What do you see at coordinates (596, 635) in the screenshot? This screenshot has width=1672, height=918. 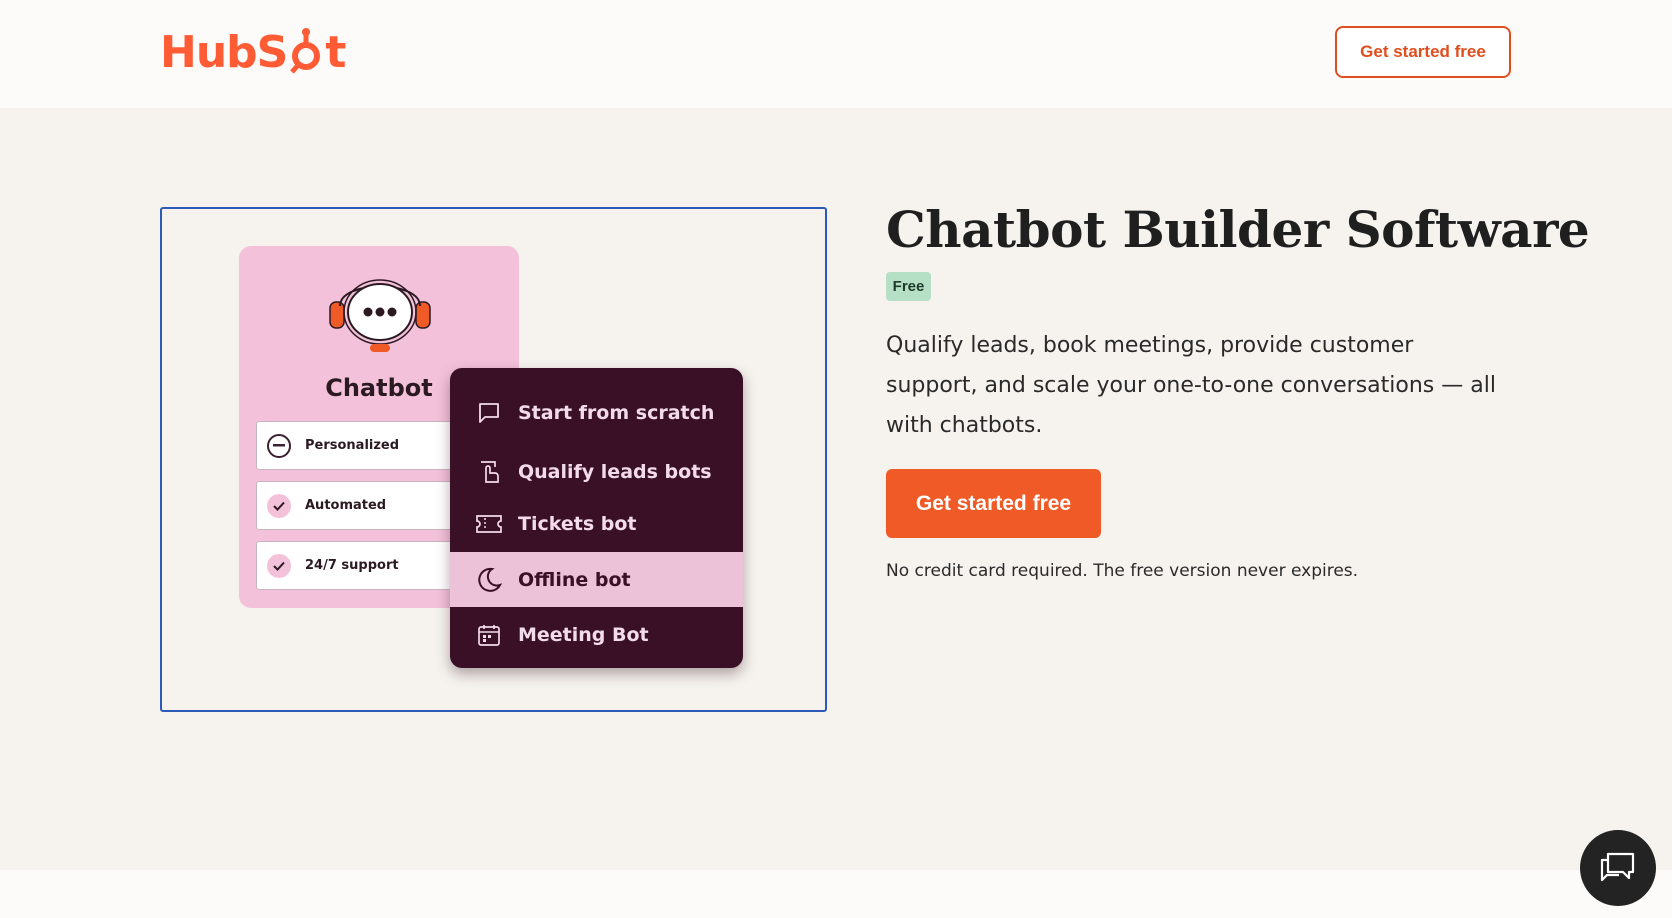 I see `menu-item-meeting-bot: Meeting Bot` at bounding box center [596, 635].